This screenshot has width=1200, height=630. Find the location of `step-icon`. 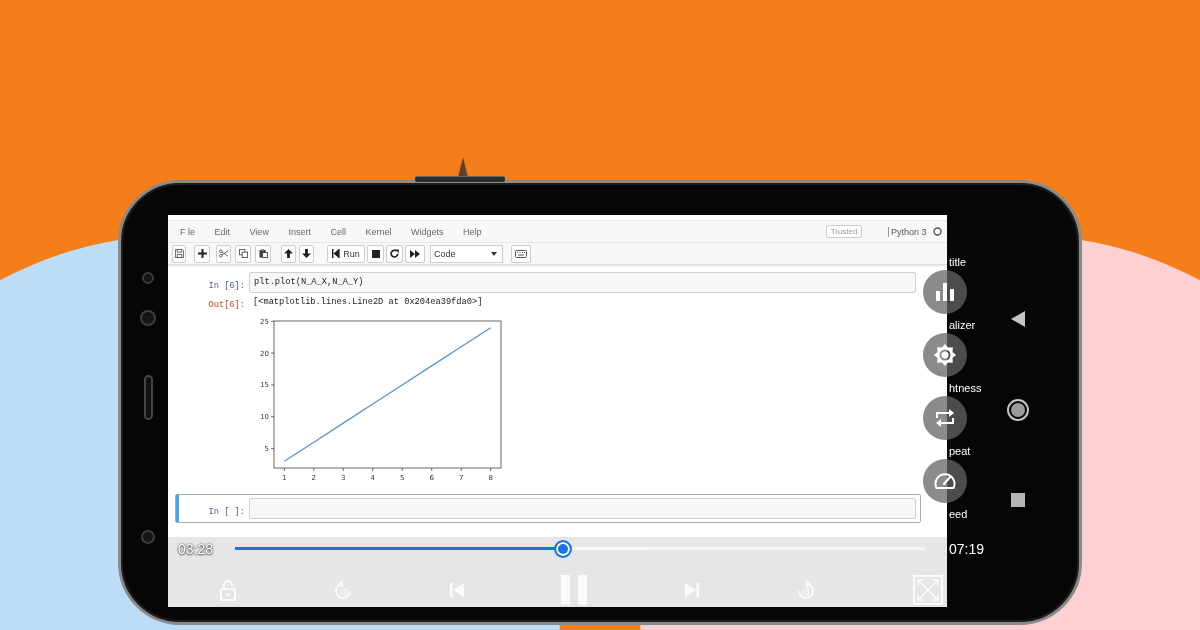

step-icon is located at coordinates (336, 253).